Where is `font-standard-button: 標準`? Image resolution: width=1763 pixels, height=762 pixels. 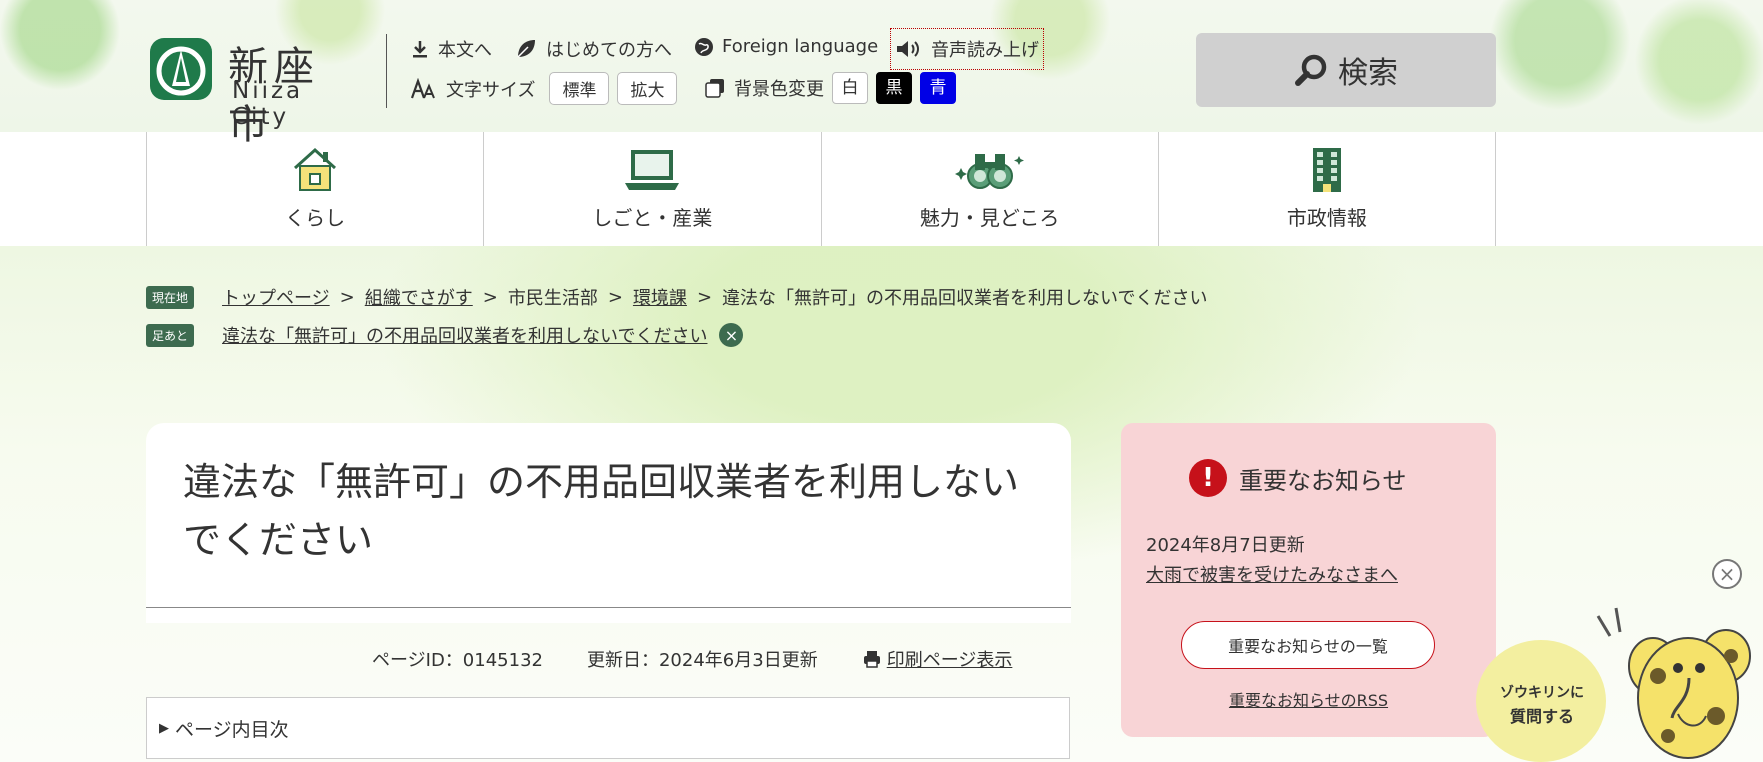 font-standard-button: 標準 is located at coordinates (579, 88).